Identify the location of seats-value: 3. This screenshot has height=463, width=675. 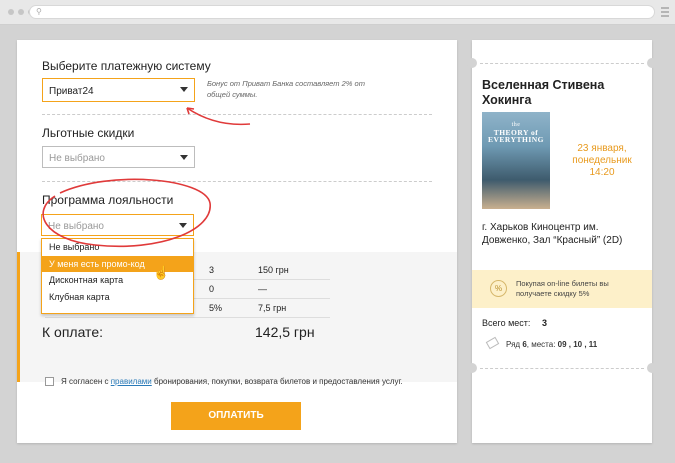
(545, 323).